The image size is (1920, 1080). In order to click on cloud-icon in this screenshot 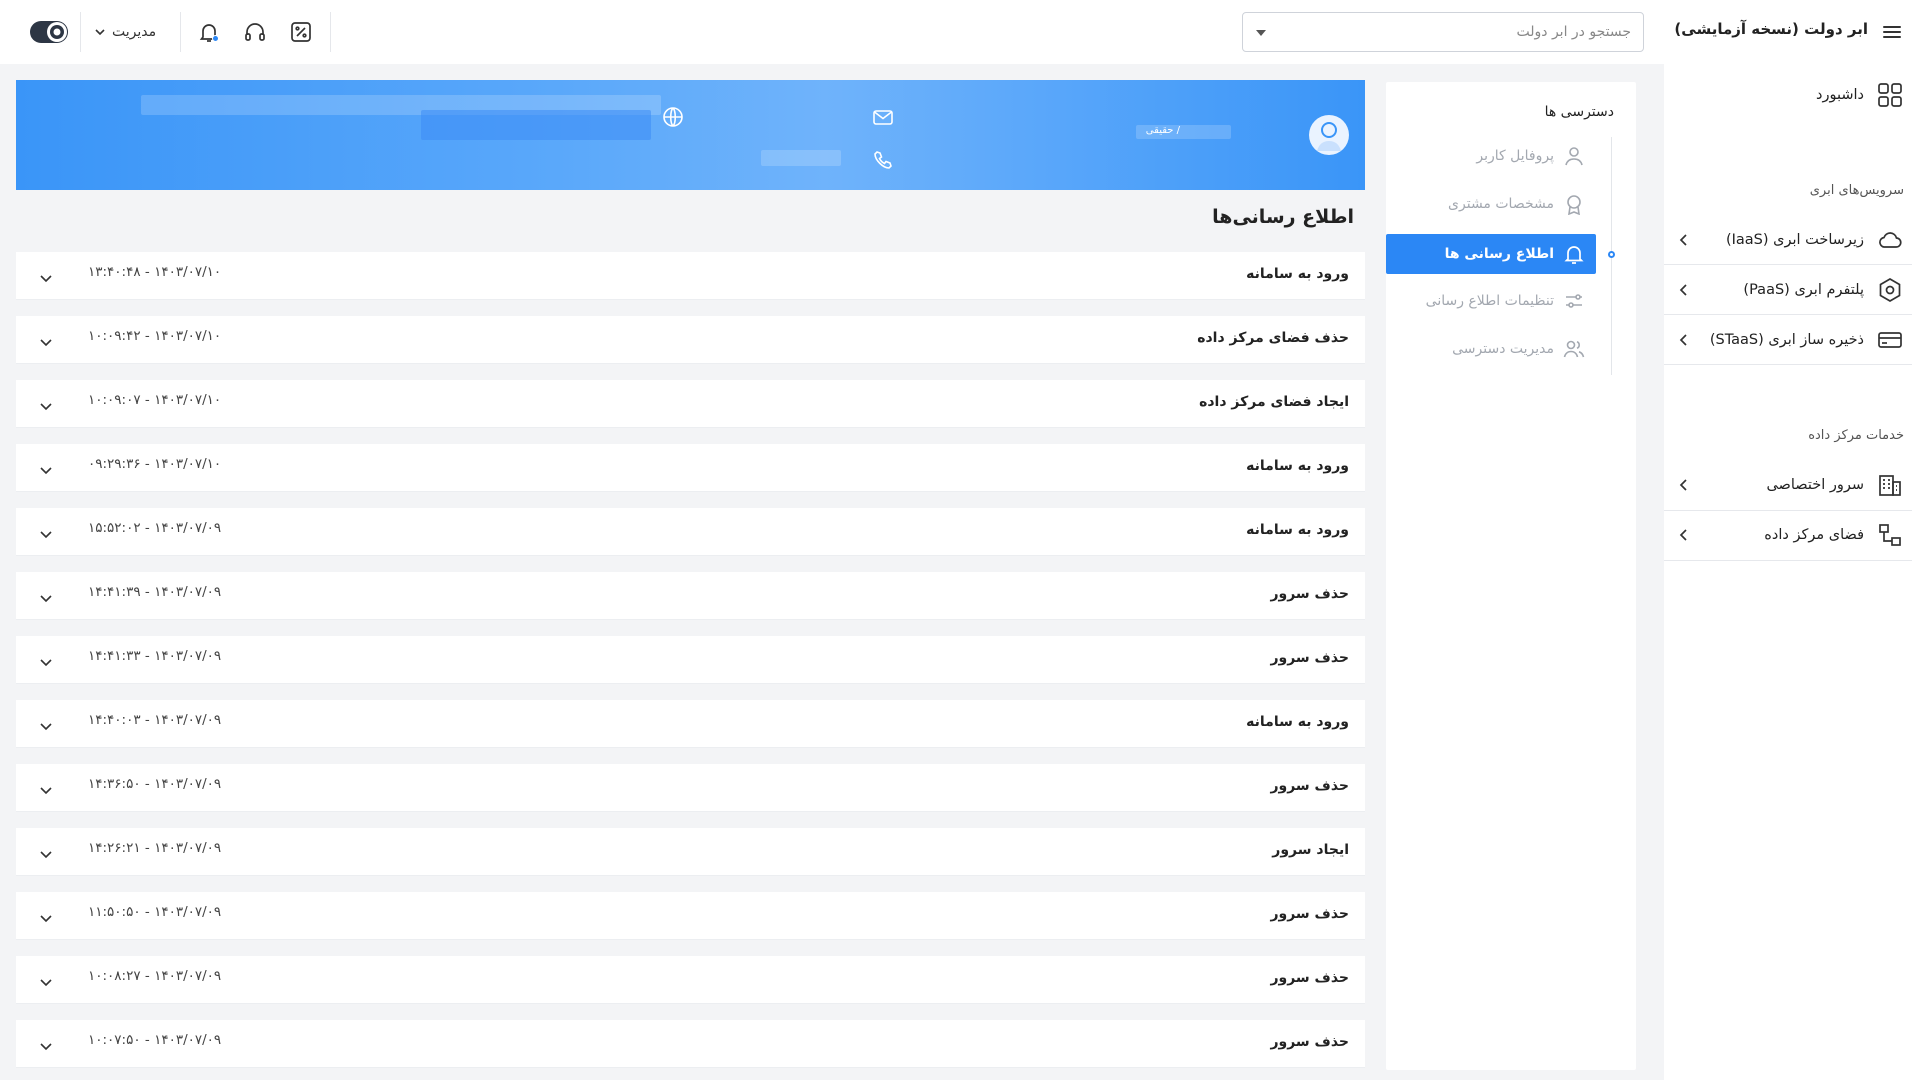, I will do `click(1890, 240)`.